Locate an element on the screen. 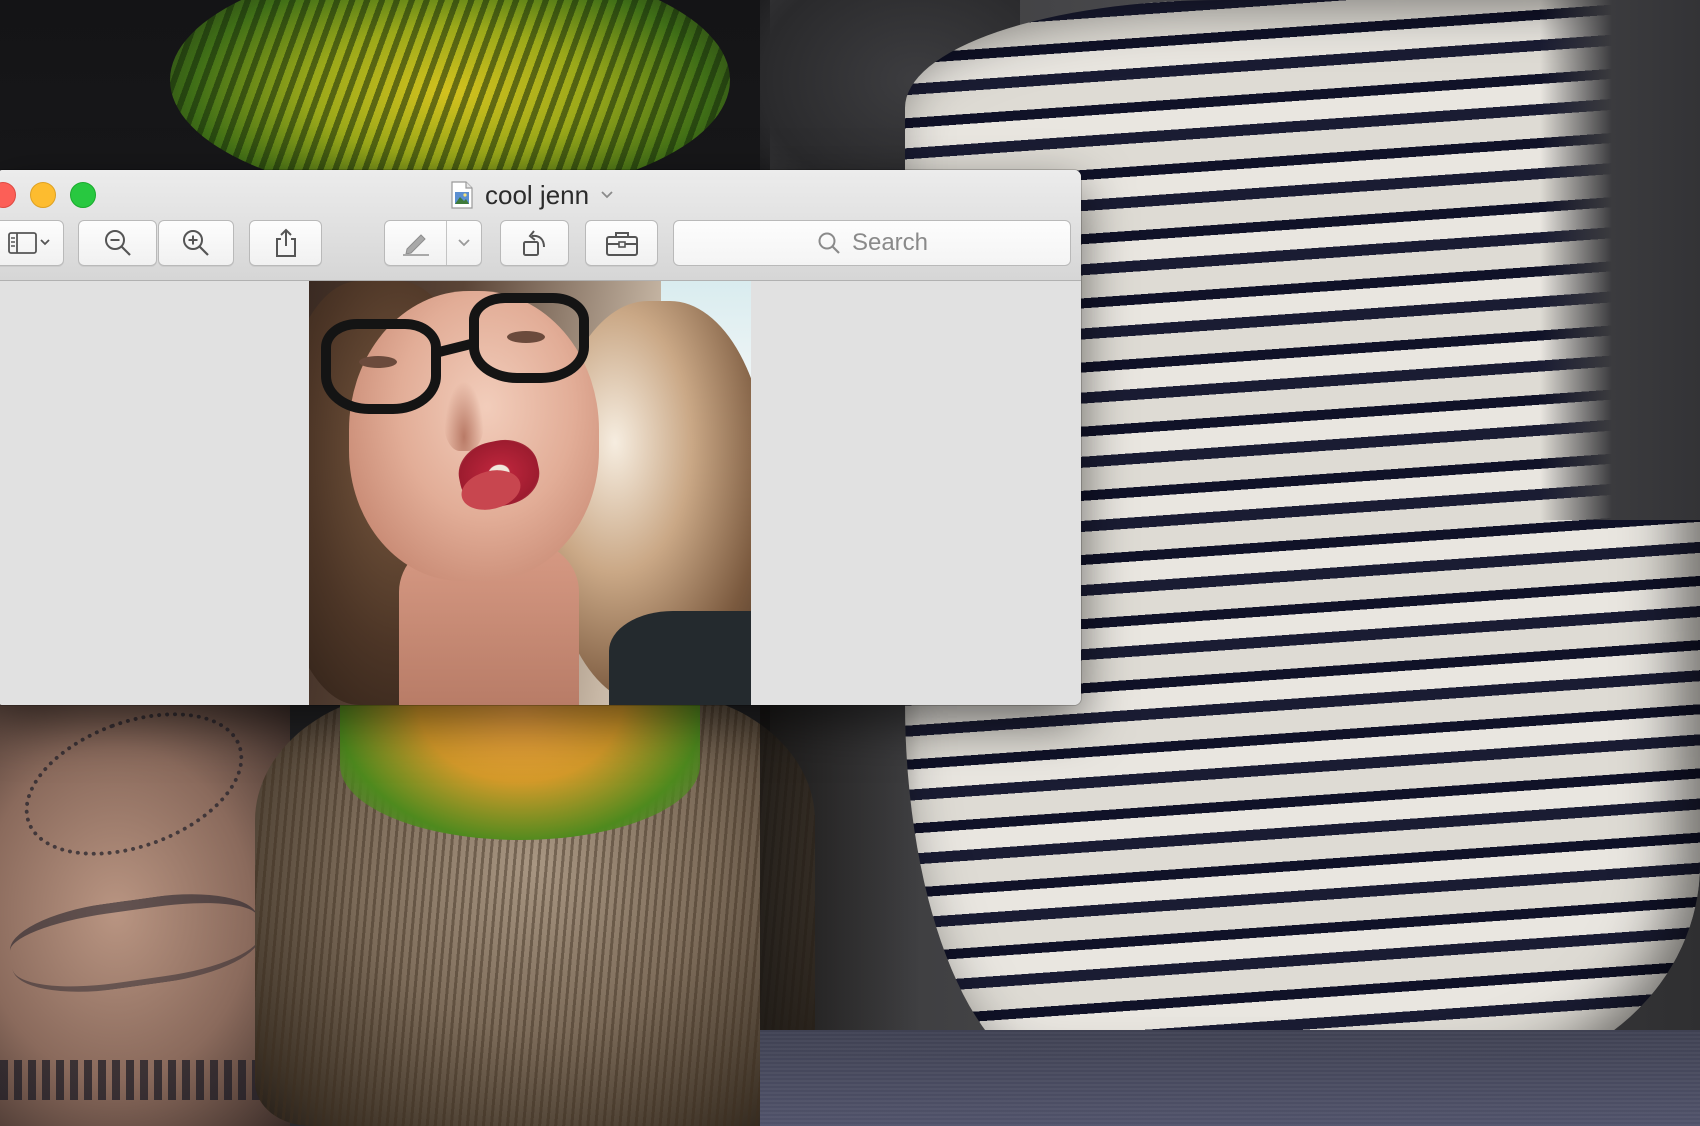  zoom-in-button is located at coordinates (196, 243).